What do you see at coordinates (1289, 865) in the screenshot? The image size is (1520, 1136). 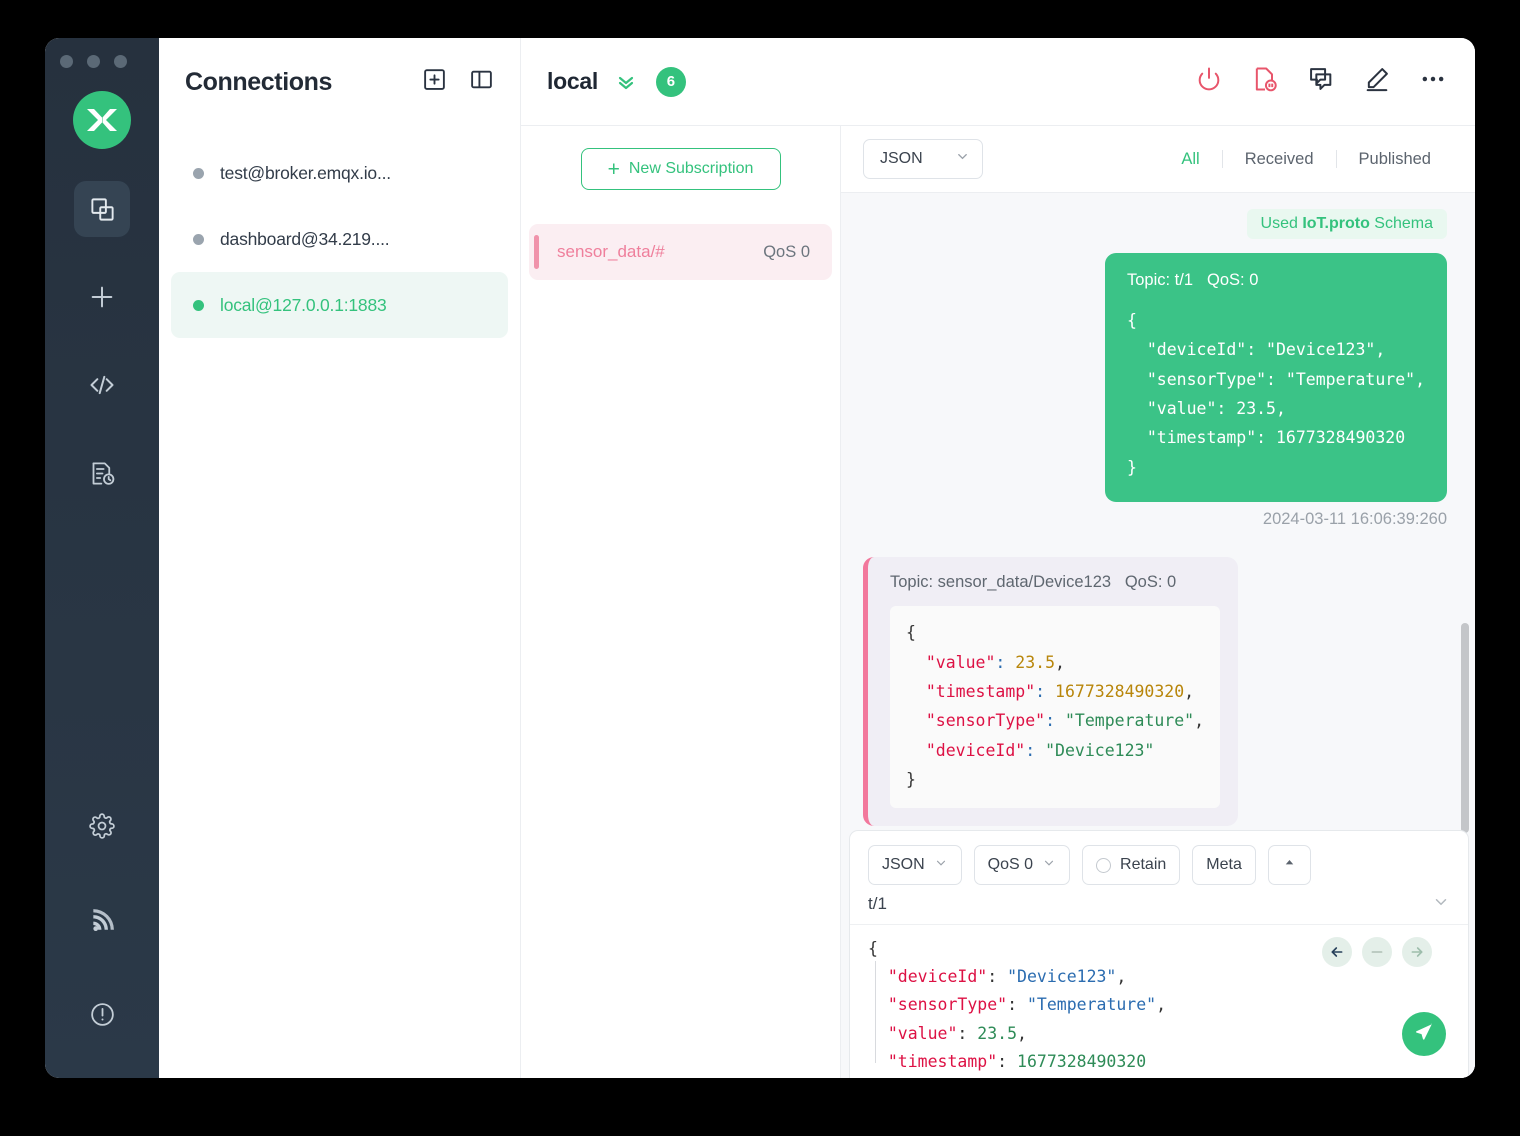 I see `composer-collapse-button` at bounding box center [1289, 865].